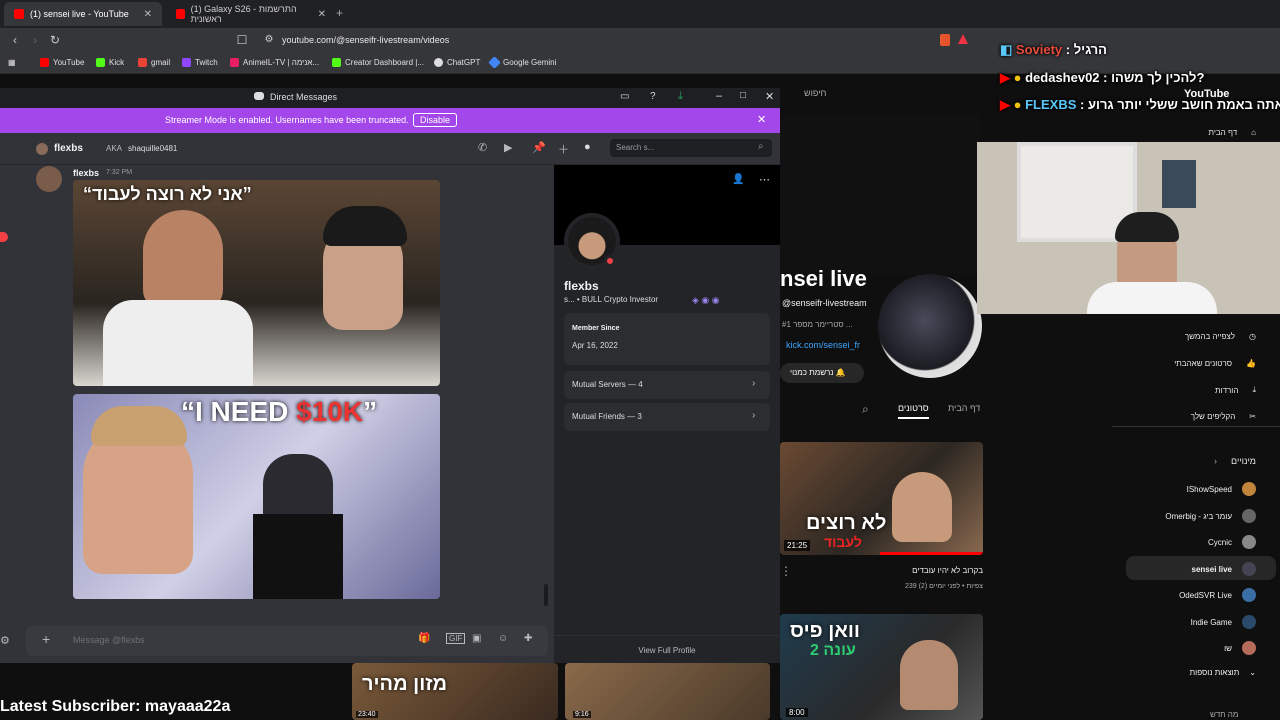  Describe the element at coordinates (242, 40) in the screenshot. I see `bookmark-icon: ☐` at that location.